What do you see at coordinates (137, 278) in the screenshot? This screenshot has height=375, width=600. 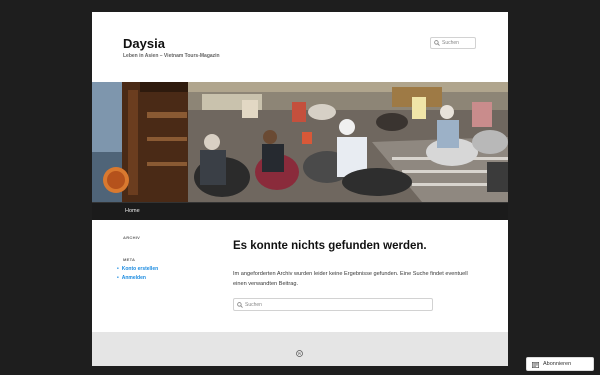 I see `meta-link-login: Anmelden` at bounding box center [137, 278].